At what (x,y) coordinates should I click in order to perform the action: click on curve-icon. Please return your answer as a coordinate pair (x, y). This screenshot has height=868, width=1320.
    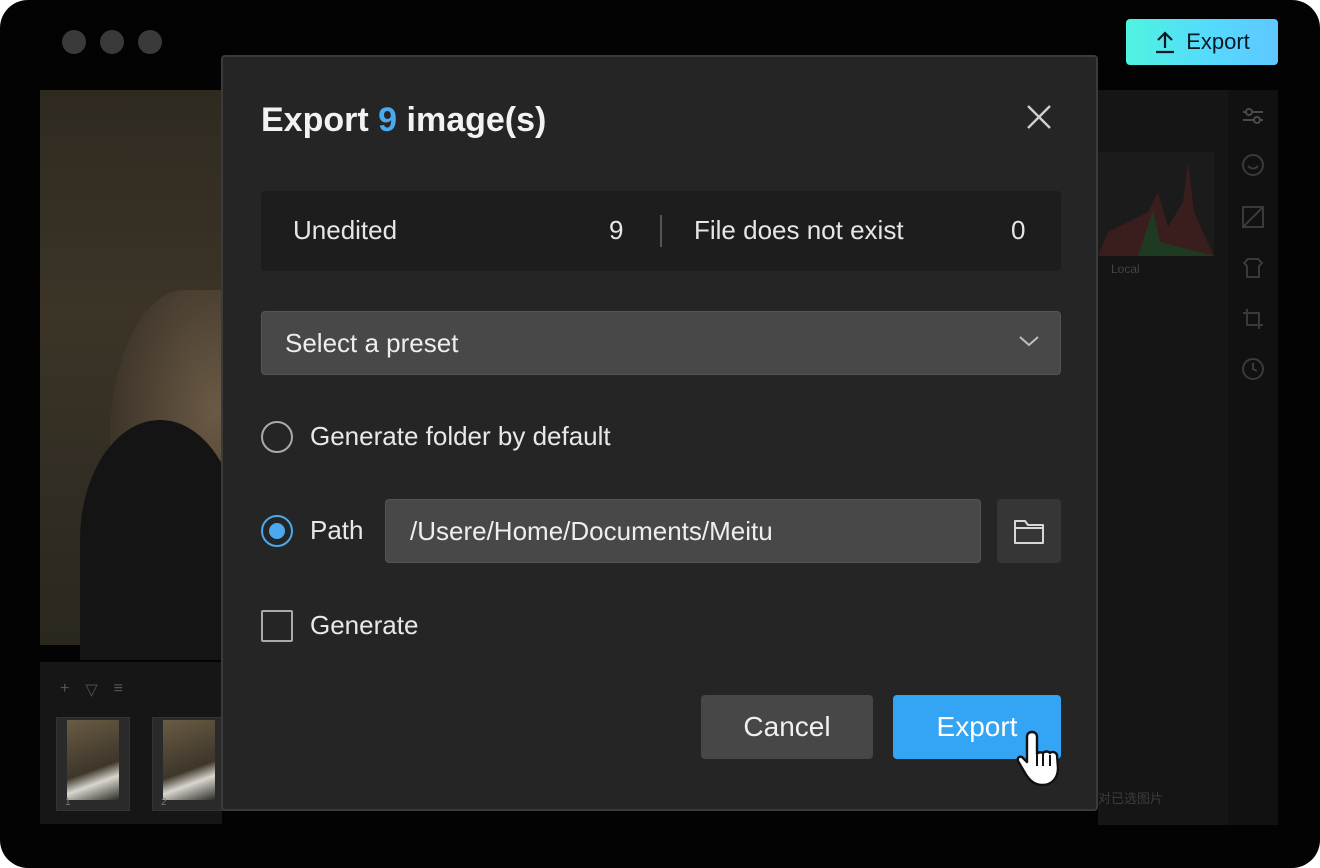
    Looking at the image, I should click on (1253, 217).